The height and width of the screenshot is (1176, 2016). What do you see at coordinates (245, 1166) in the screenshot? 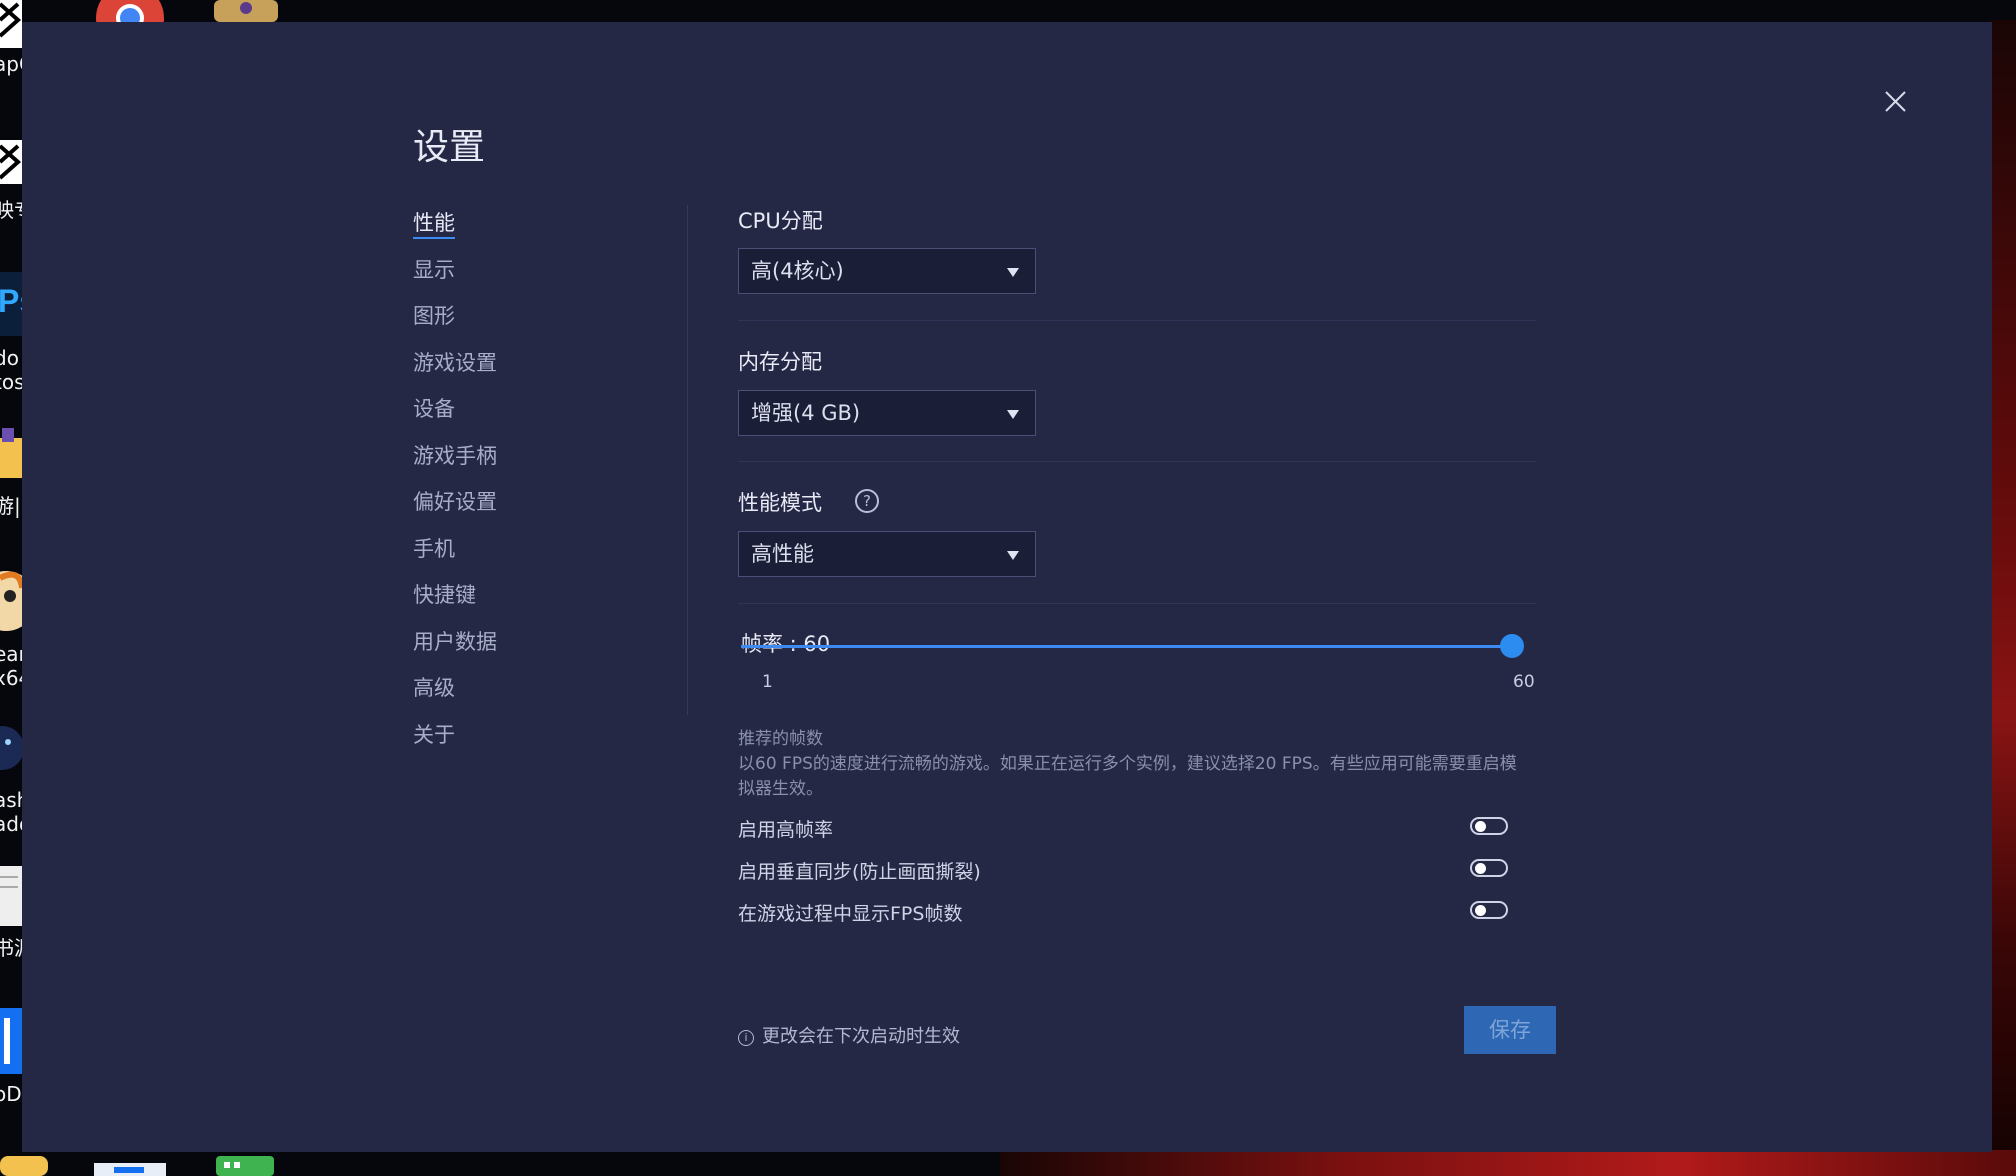
I see `wechat-taskbar-icon` at bounding box center [245, 1166].